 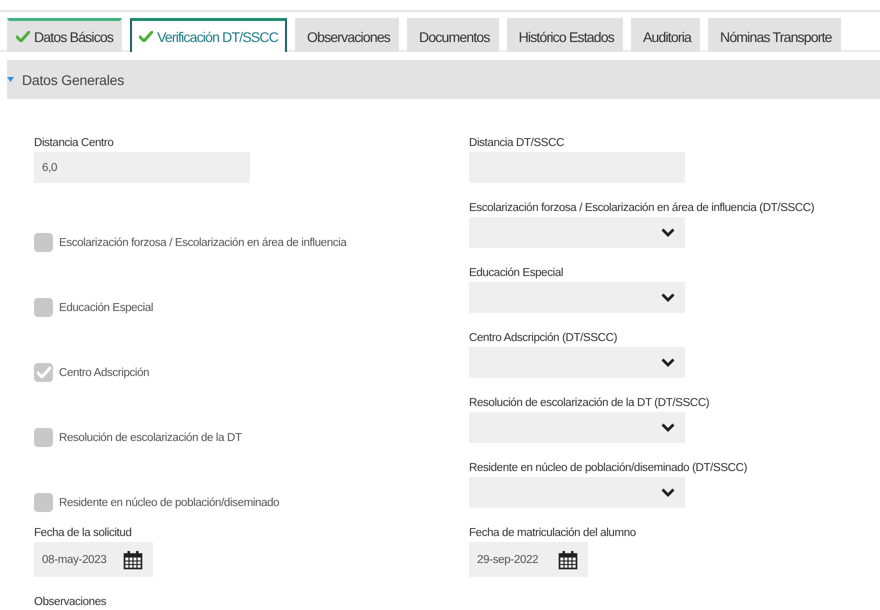 What do you see at coordinates (169, 502) in the screenshot?
I see `checkbox-label: Residente en núcleo de población/diseminado` at bounding box center [169, 502].